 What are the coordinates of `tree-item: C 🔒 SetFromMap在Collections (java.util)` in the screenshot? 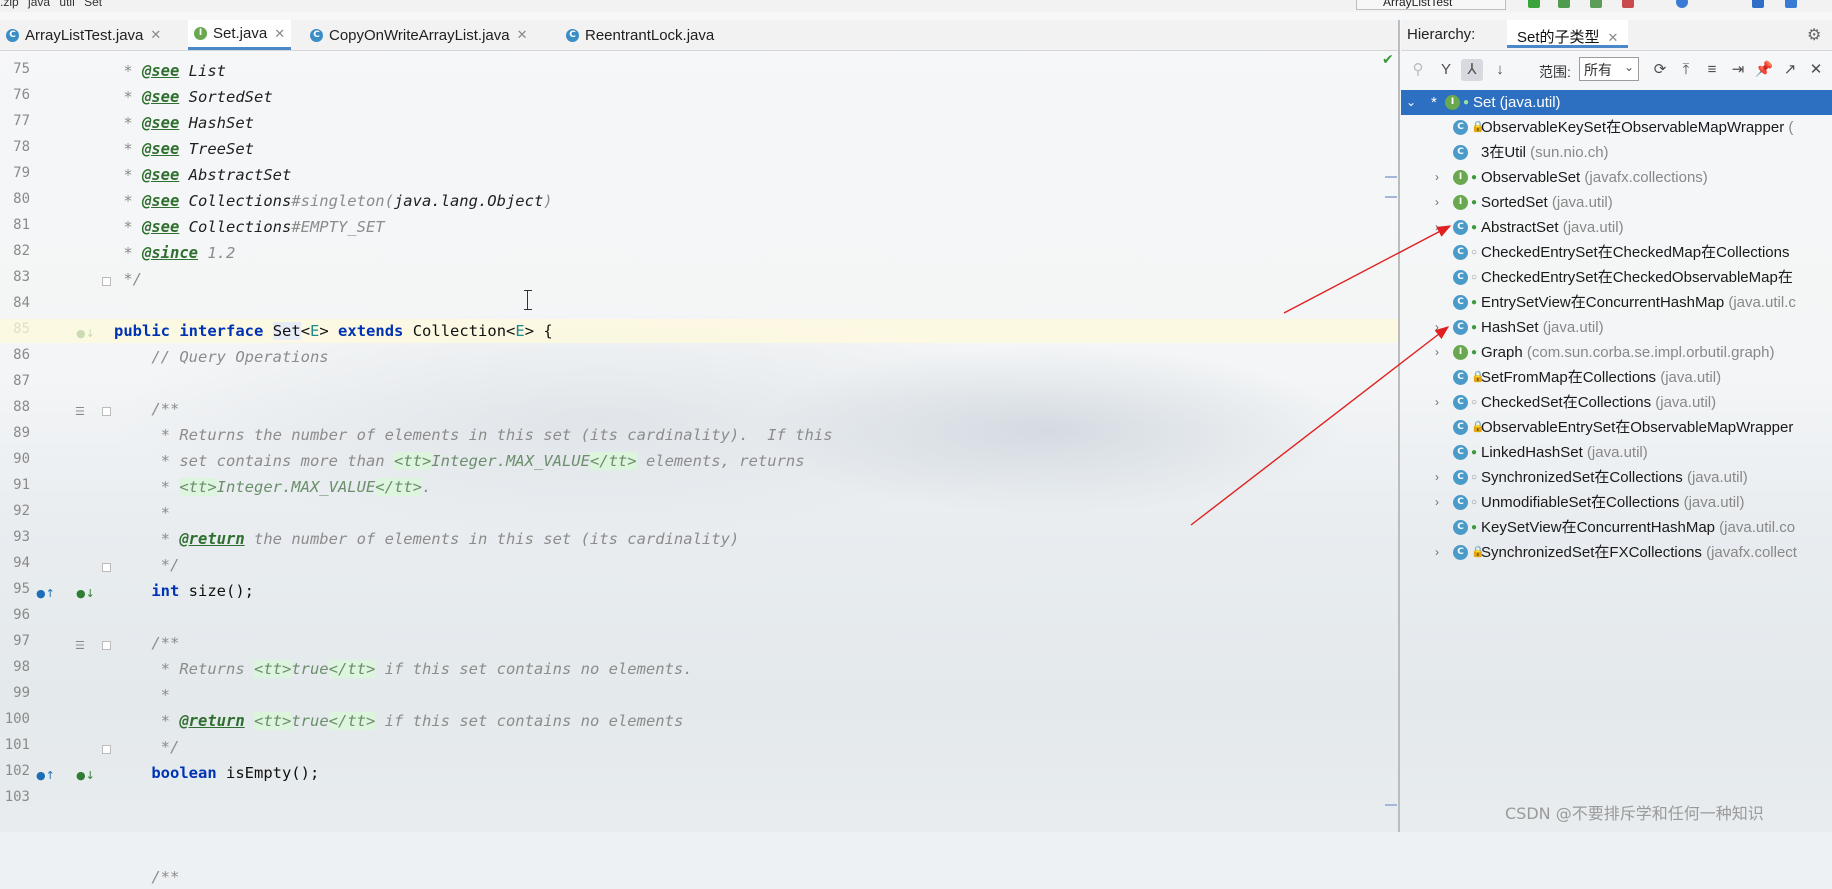 It's located at (1616, 377).